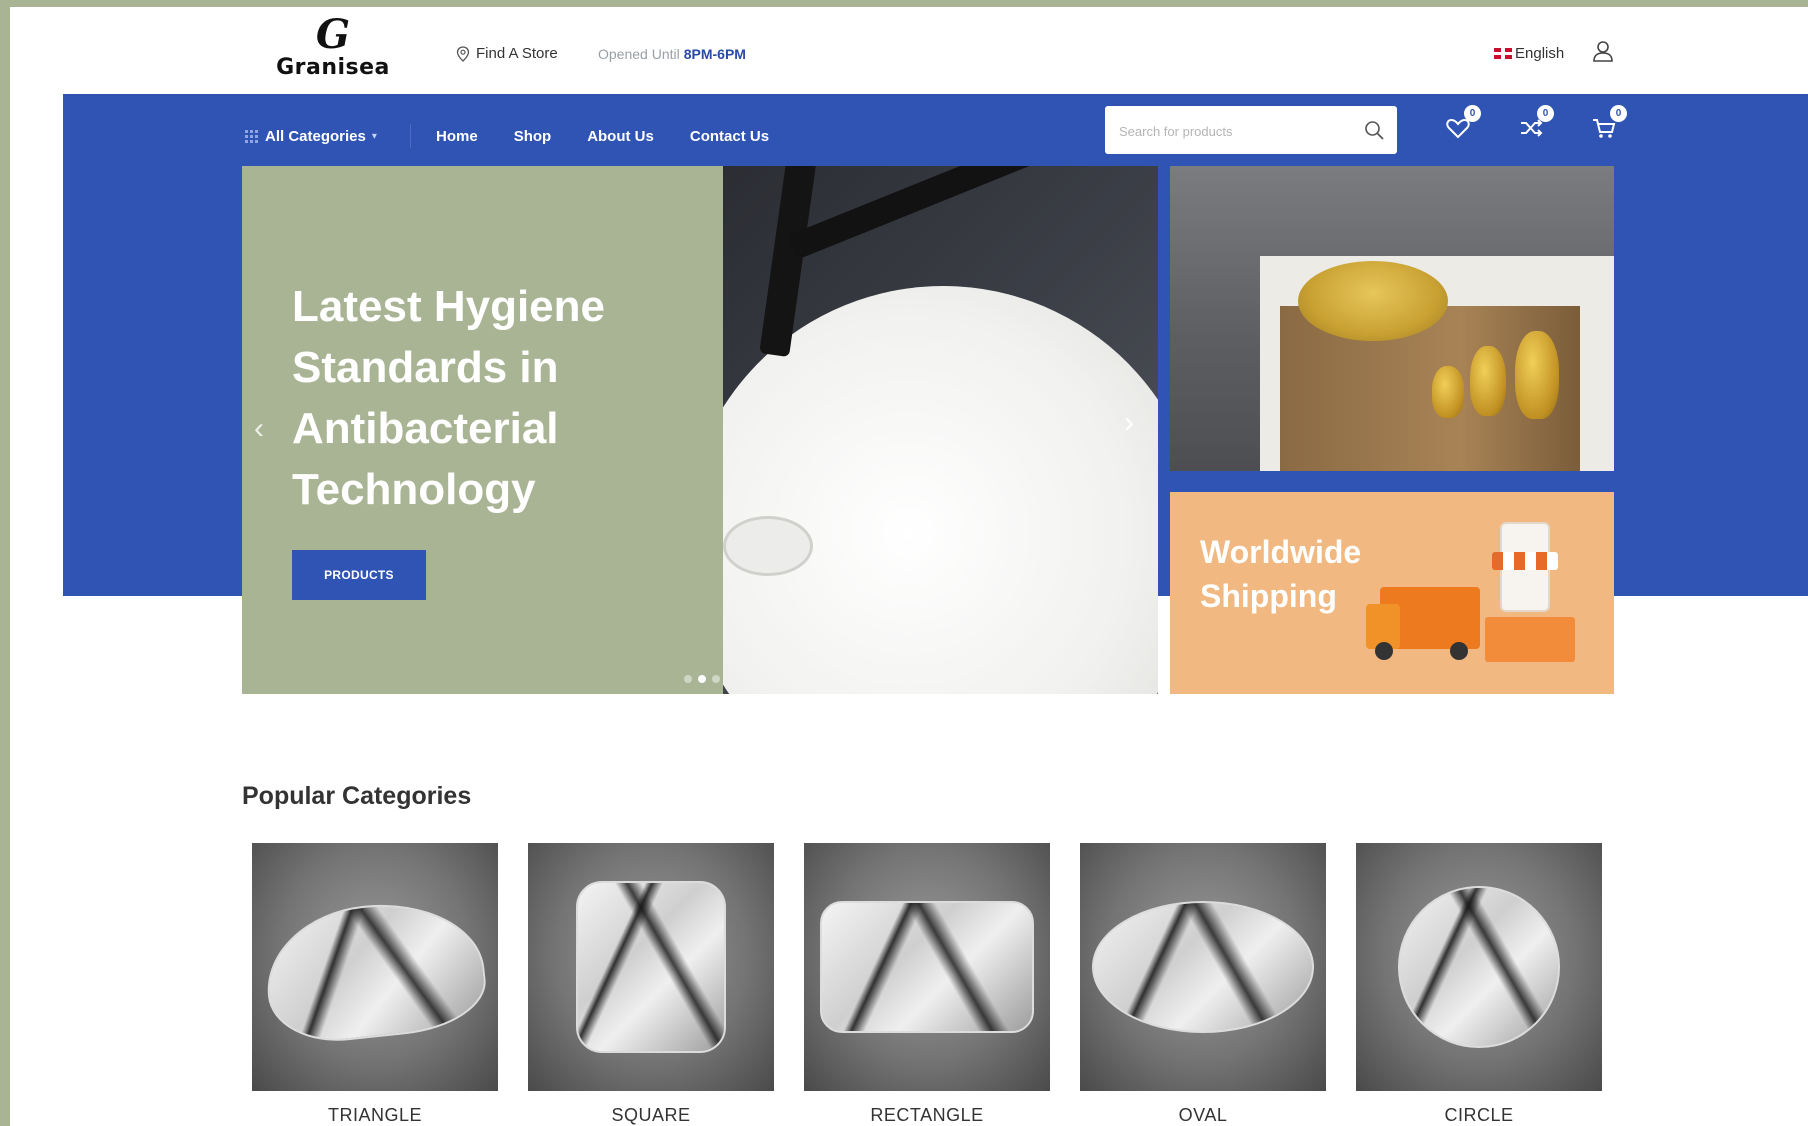  Describe the element at coordinates (1545, 113) in the screenshot. I see `compare-count-badge: 0` at that location.